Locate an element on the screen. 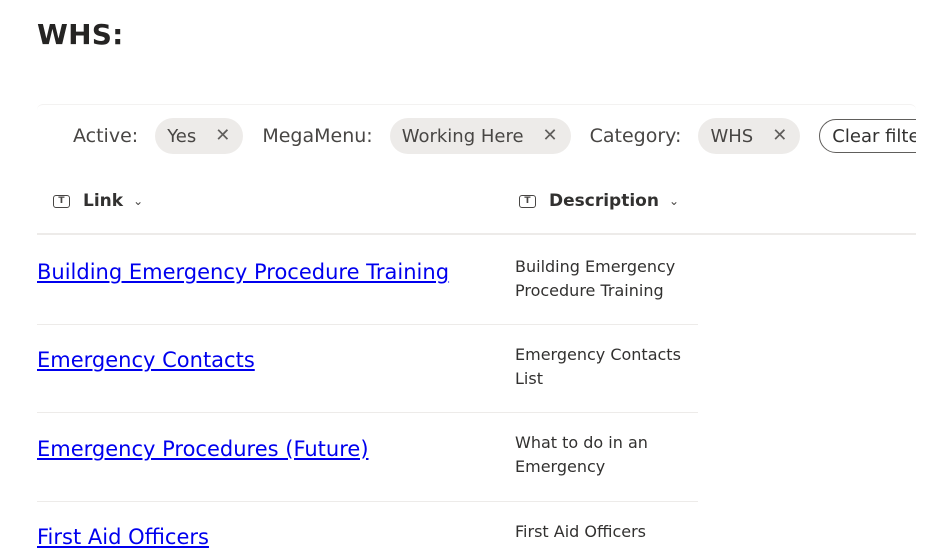 The width and height of the screenshot is (928, 550). page-title: WHS: is located at coordinates (80, 34).